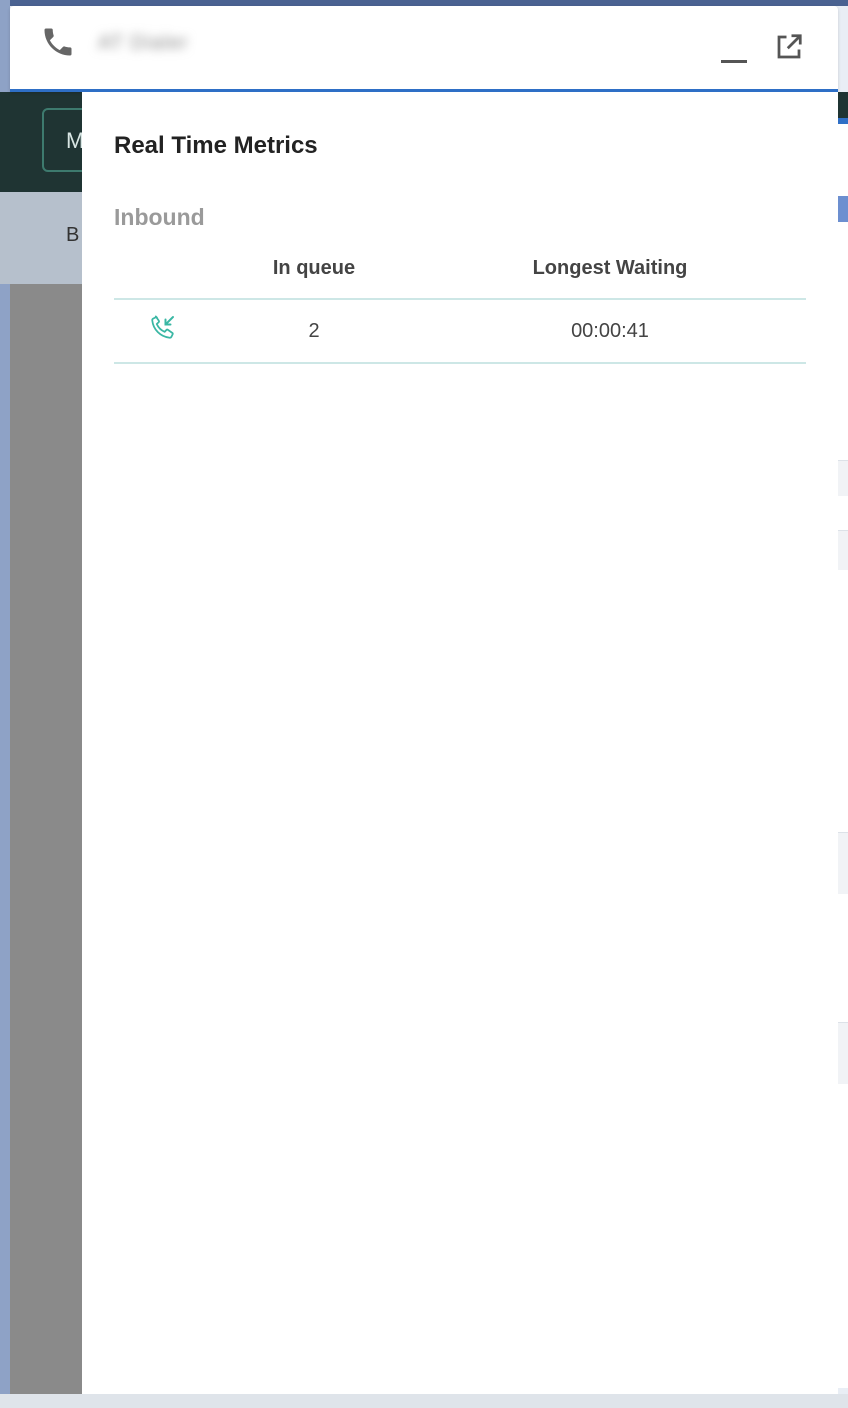 Image resolution: width=848 pixels, height=1408 pixels. What do you see at coordinates (734, 53) in the screenshot?
I see `minimize-button` at bounding box center [734, 53].